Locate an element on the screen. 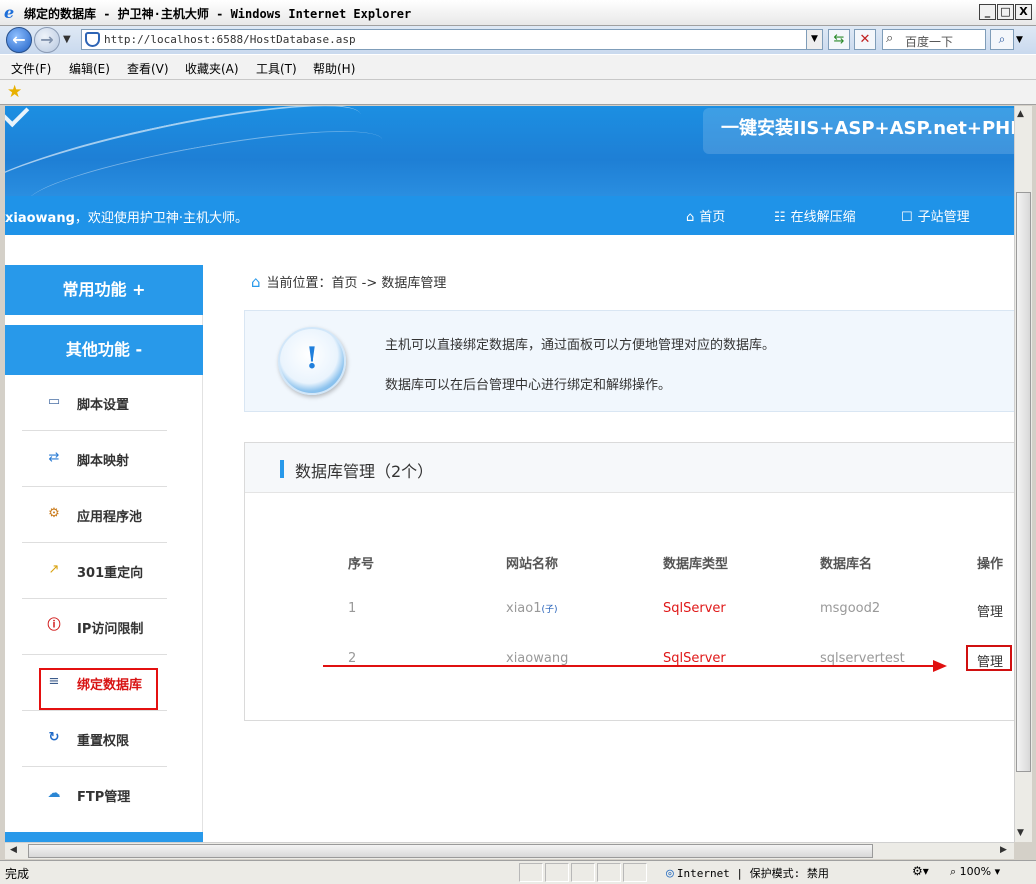  welcome-text: xiaowang，欢迎使用护卫神·主机大师。 is located at coordinates (126, 216).